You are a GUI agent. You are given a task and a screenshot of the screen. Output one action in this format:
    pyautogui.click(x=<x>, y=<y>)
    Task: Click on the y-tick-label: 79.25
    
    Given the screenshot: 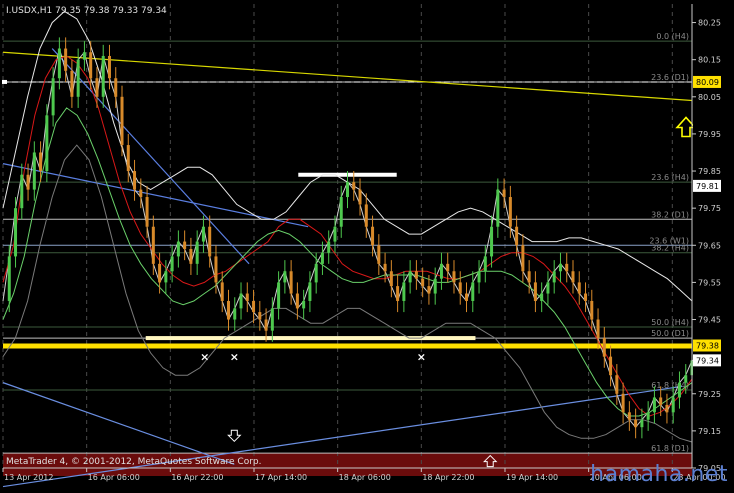 What is the action you would take?
    pyautogui.click(x=709, y=394)
    